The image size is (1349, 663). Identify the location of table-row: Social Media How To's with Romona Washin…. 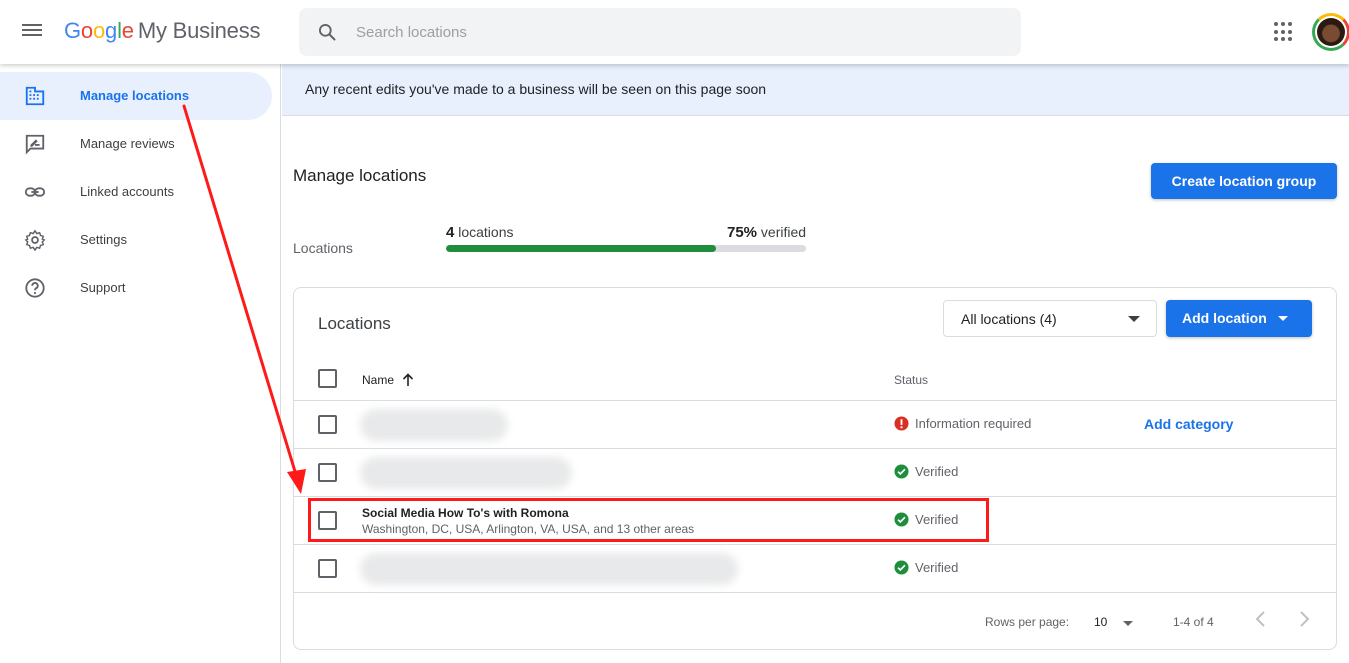
(815, 520).